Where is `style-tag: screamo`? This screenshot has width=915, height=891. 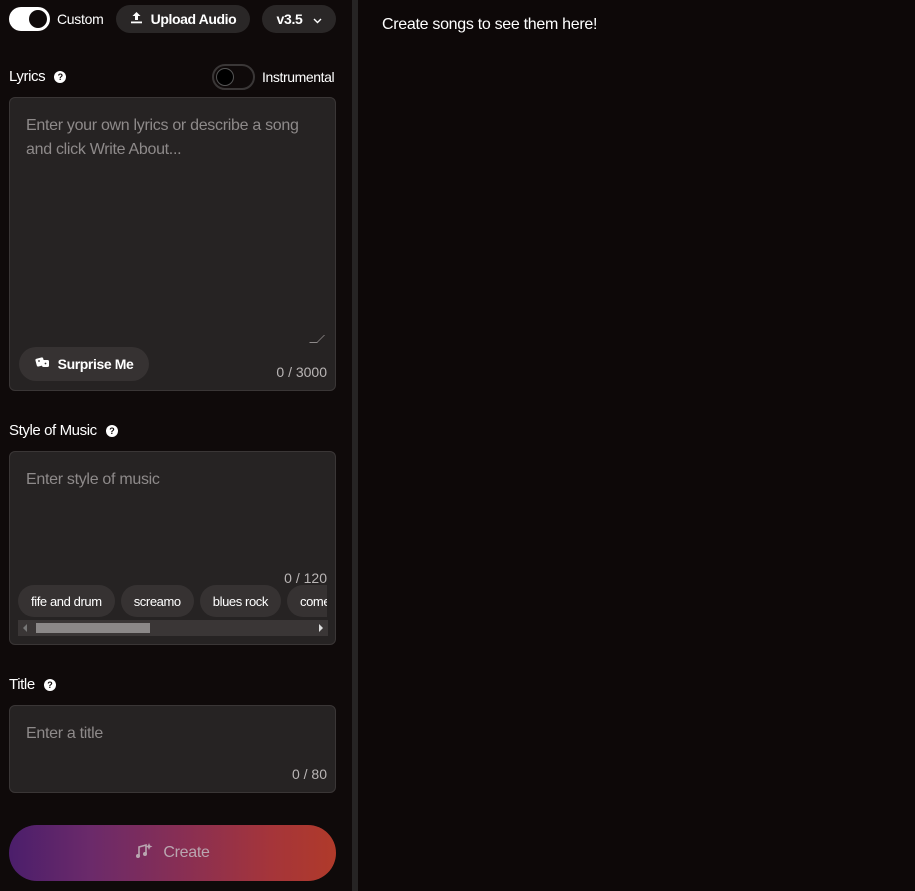
style-tag: screamo is located at coordinates (157, 601).